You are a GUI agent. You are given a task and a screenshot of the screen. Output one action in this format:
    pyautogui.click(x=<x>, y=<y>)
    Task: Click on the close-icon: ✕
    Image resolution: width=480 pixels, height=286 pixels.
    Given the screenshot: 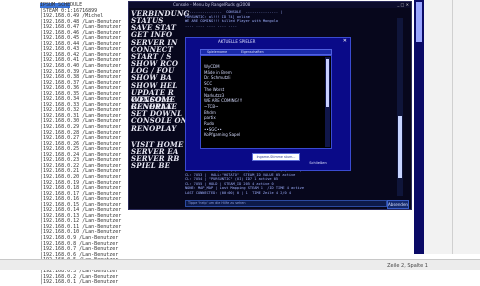 What is the action you would take?
    pyautogui.click(x=345, y=41)
    